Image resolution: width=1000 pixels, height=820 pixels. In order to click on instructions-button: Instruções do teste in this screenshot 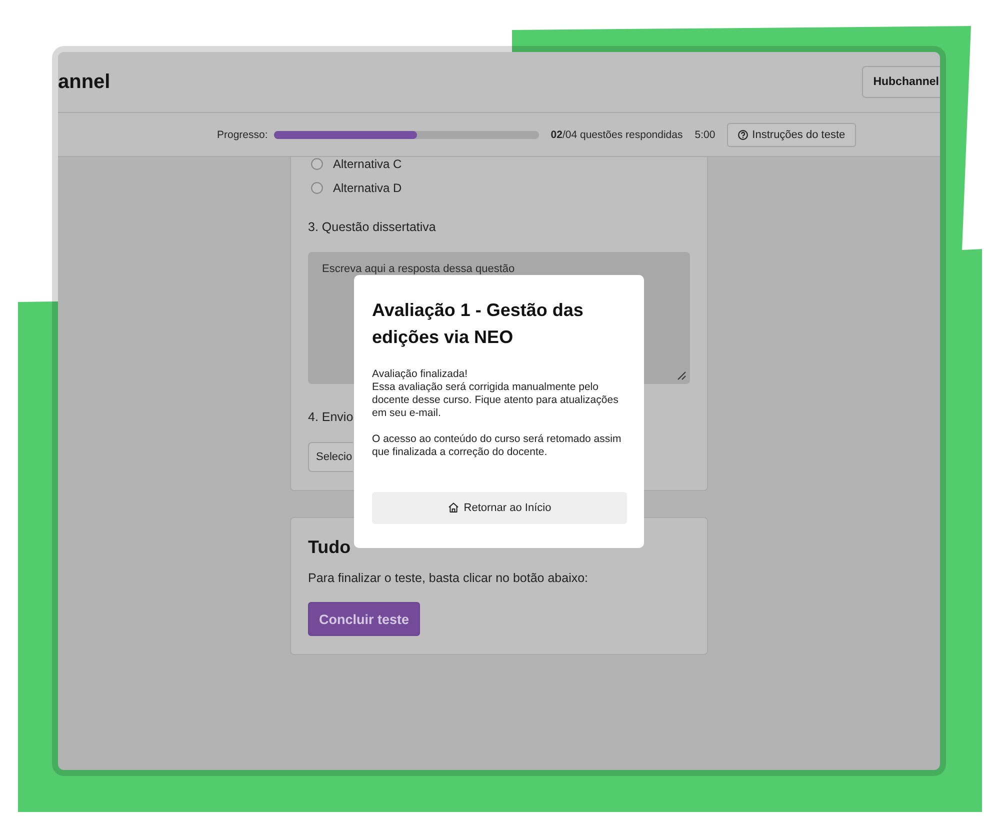, I will do `click(791, 134)`.